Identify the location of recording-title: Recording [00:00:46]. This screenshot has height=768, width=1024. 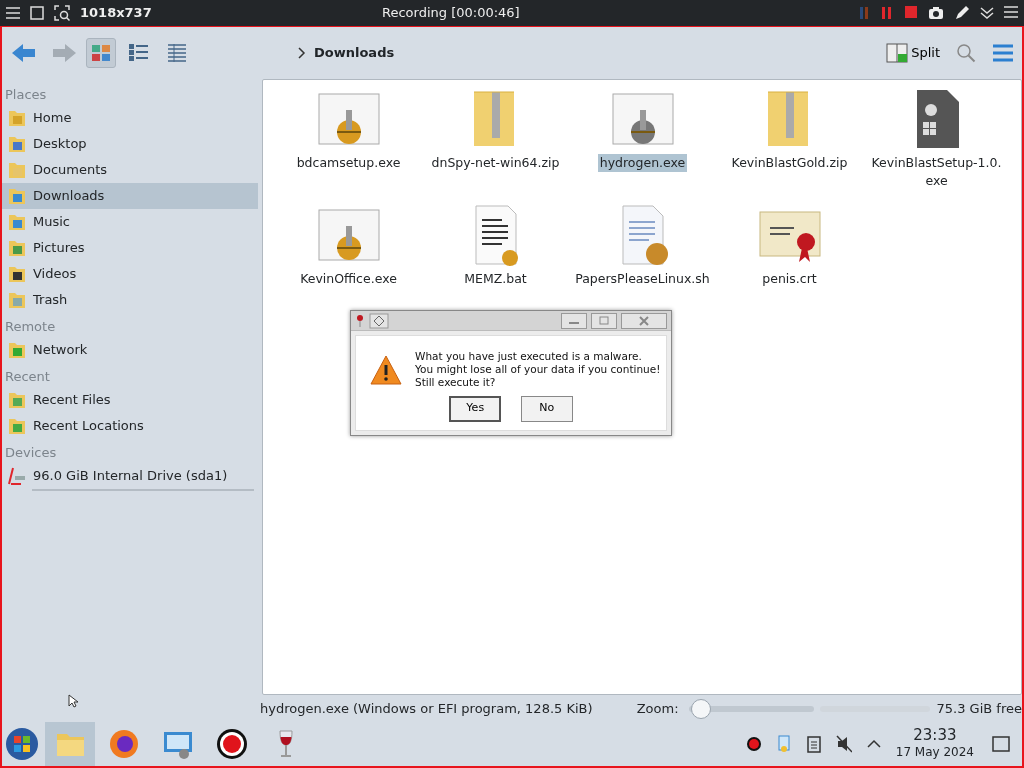
(451, 13).